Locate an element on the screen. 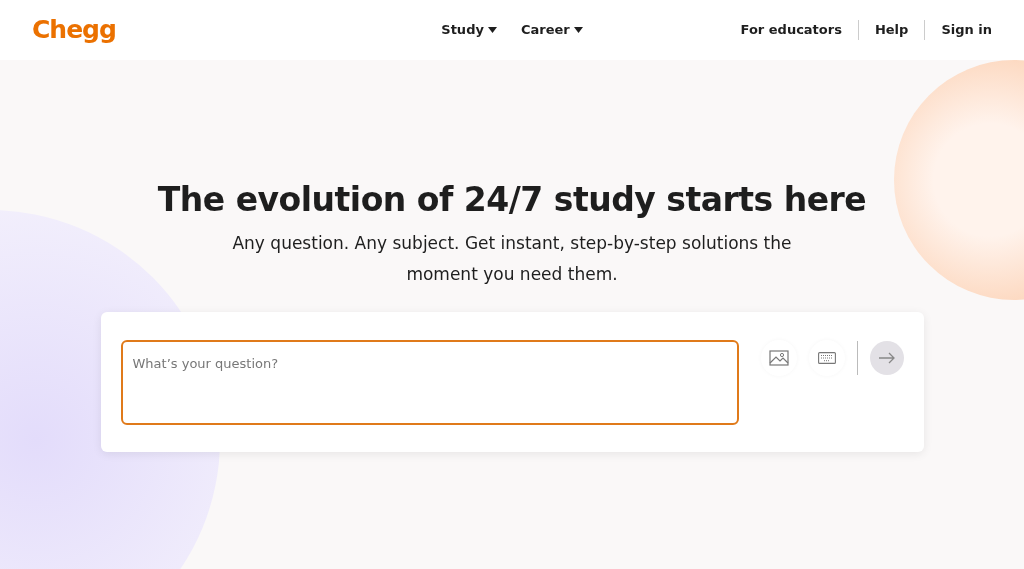  arrow-right-icon is located at coordinates (886, 357).